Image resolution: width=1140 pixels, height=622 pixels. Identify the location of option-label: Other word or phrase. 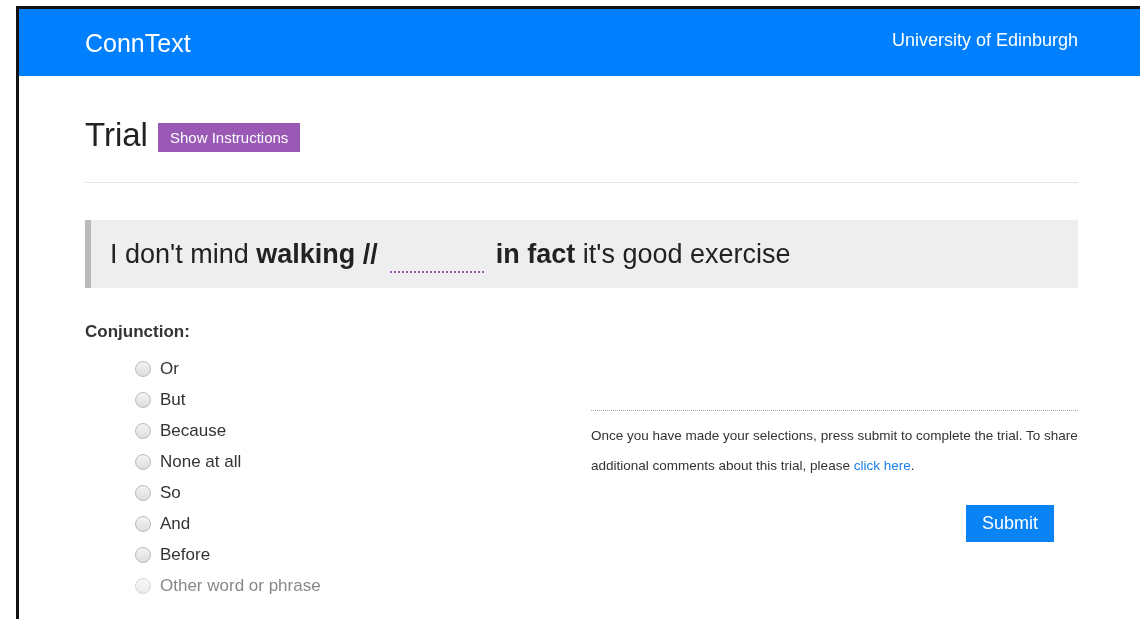
(240, 585).